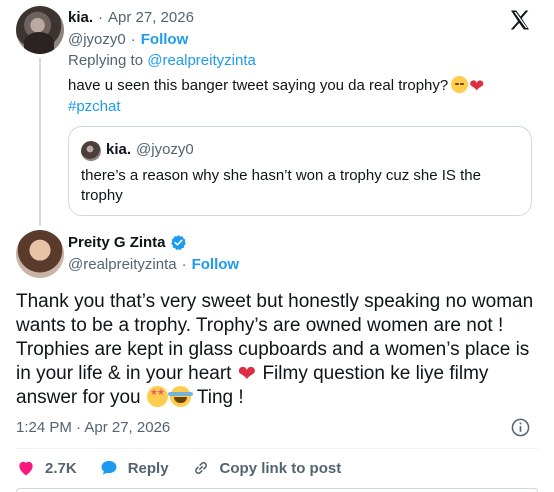 The image size is (554, 492). I want to click on thread-line, so click(40, 142).